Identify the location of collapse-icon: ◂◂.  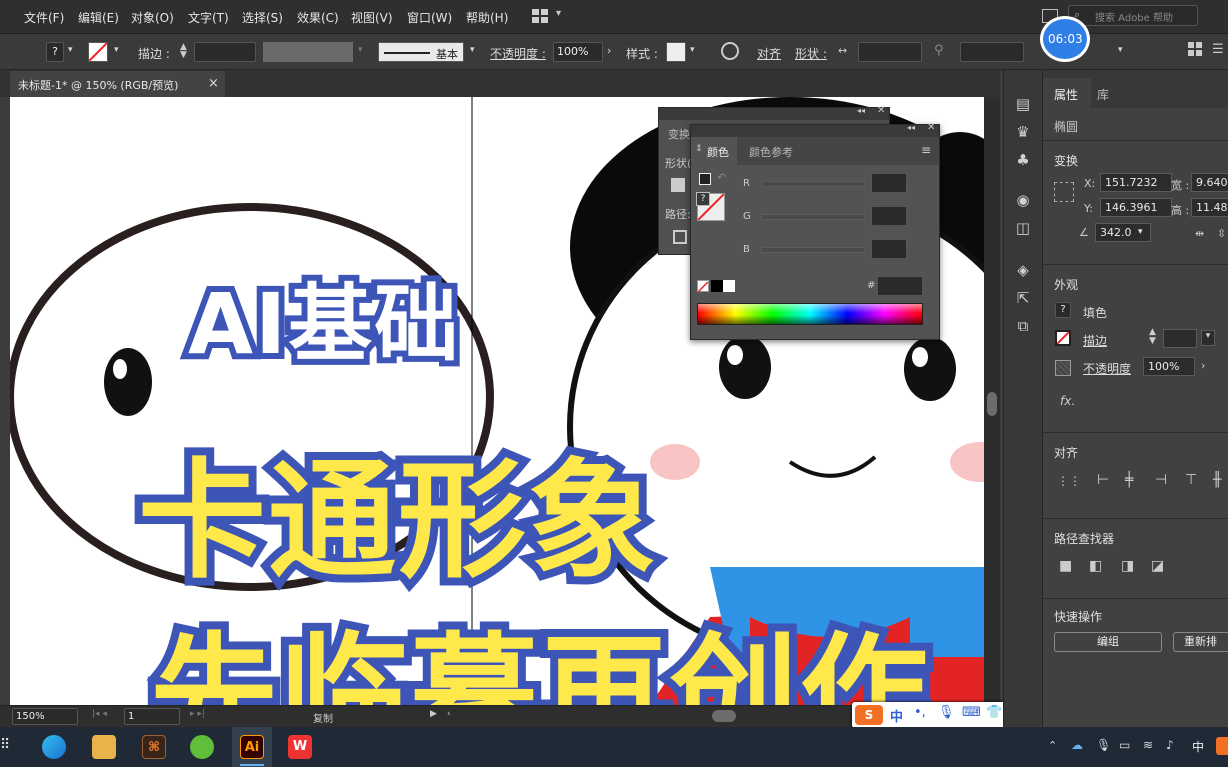
(911, 127).